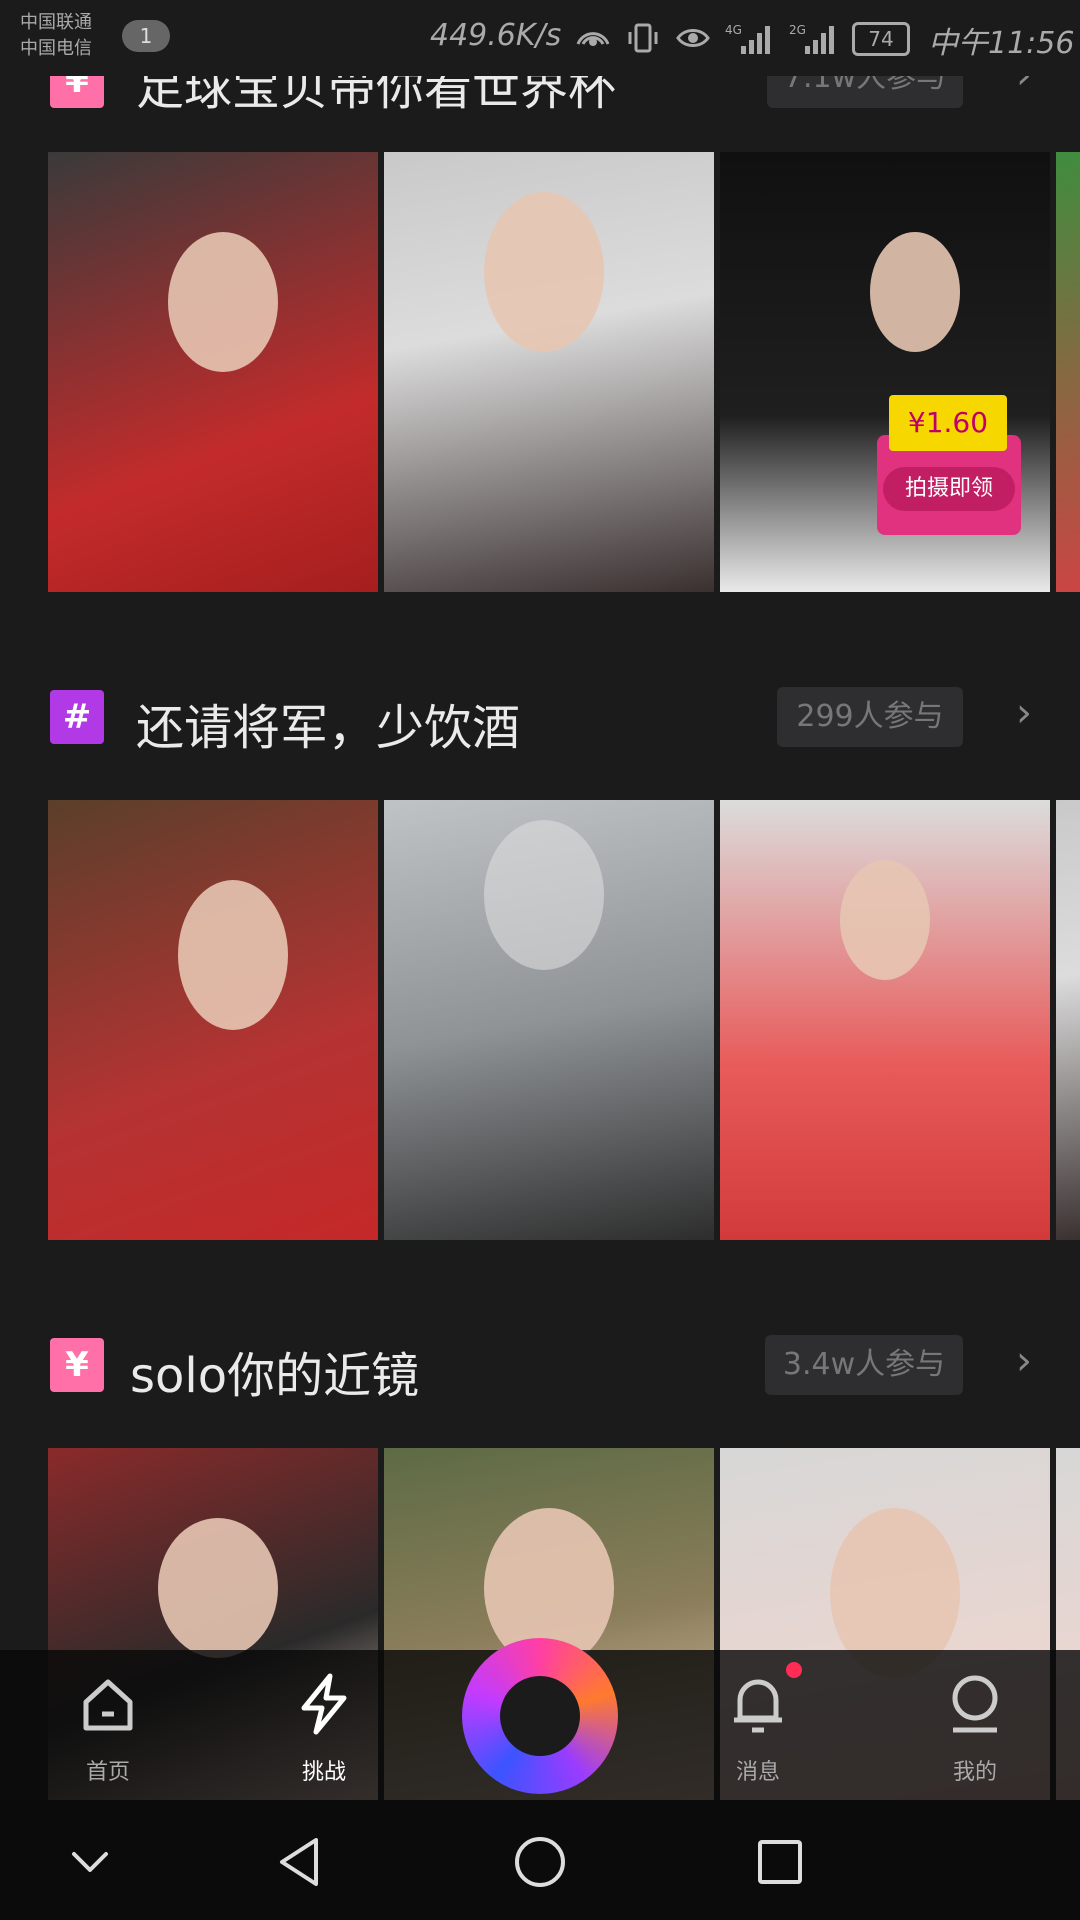 This screenshot has height=1920, width=1080. What do you see at coordinates (693, 38) in the screenshot?
I see `eye-icon` at bounding box center [693, 38].